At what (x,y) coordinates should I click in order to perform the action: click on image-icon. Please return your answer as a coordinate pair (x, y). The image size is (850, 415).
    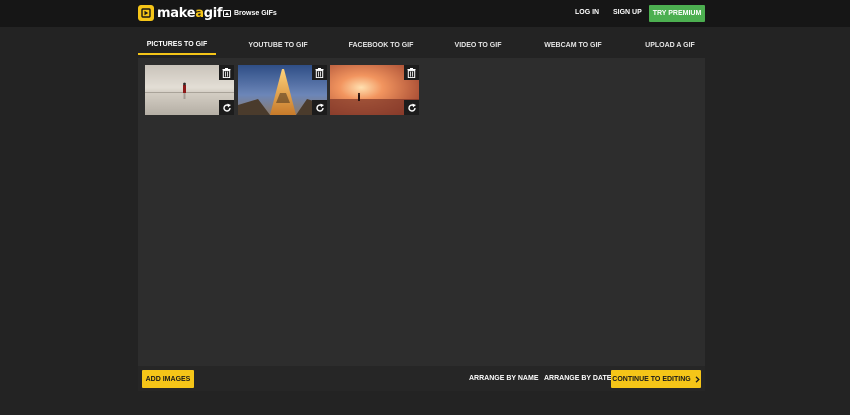
    Looking at the image, I should click on (227, 13).